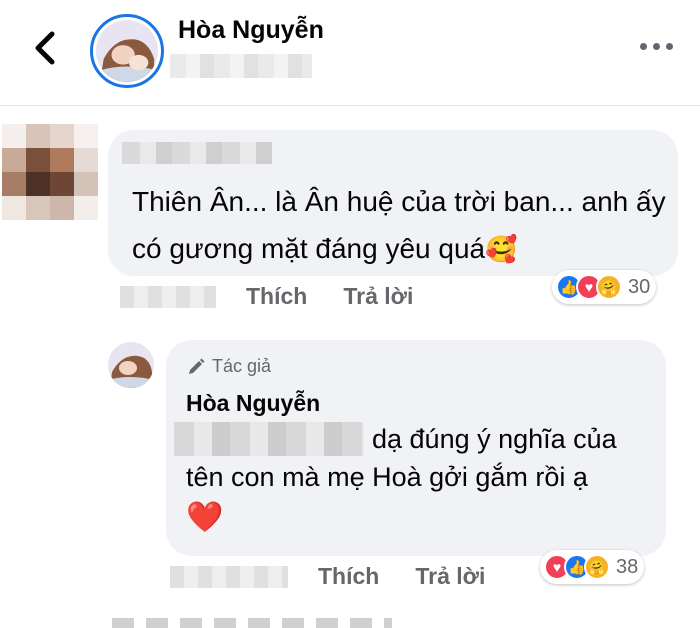 The image size is (700, 628). Describe the element at coordinates (205, 517) in the screenshot. I see `heart-emoji: ❤️` at that location.